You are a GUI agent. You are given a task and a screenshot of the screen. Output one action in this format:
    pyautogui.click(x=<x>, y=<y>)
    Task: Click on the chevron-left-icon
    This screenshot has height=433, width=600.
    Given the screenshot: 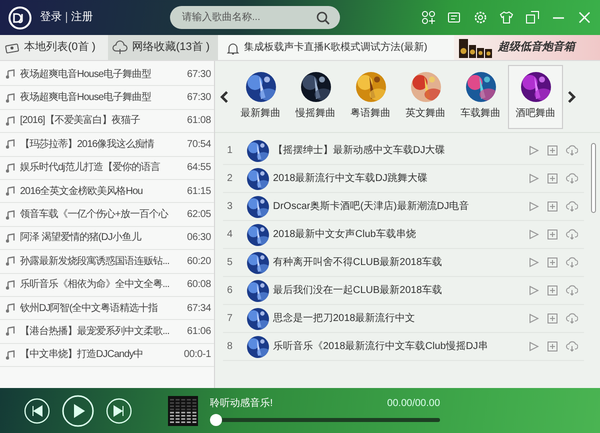 What is the action you would take?
    pyautogui.click(x=224, y=97)
    